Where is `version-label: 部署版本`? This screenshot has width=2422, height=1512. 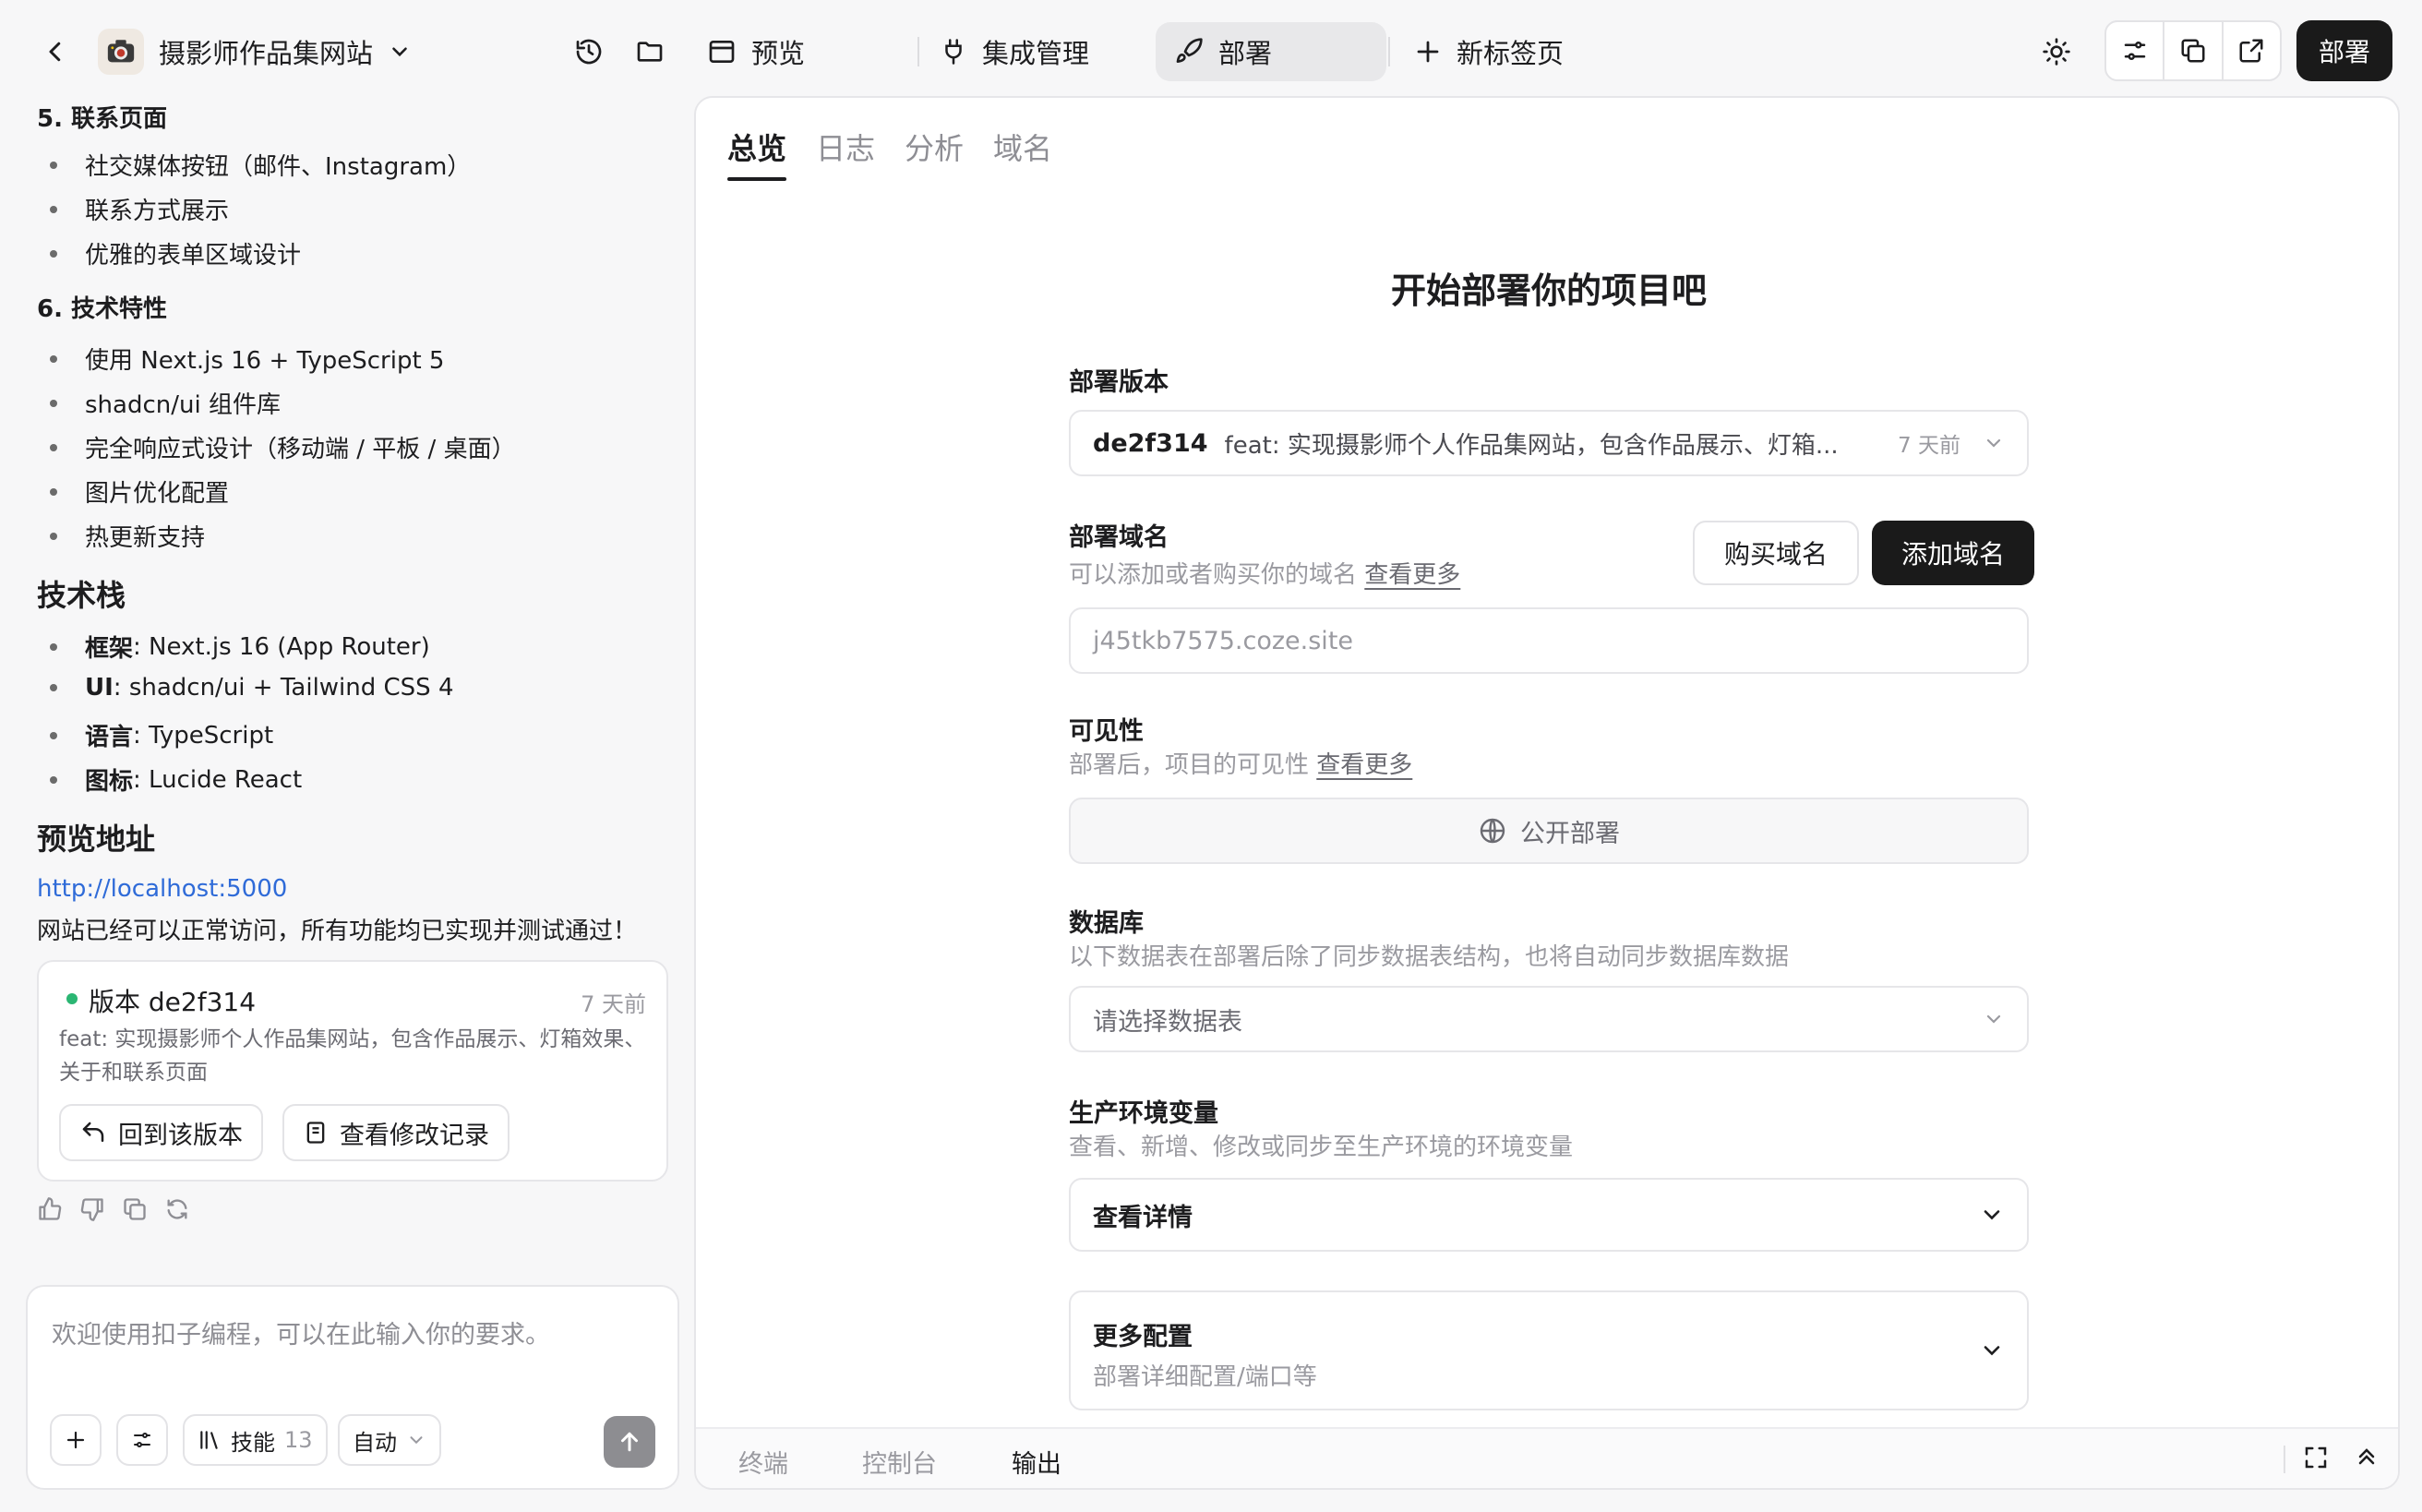 version-label: 部署版本 is located at coordinates (1119, 382).